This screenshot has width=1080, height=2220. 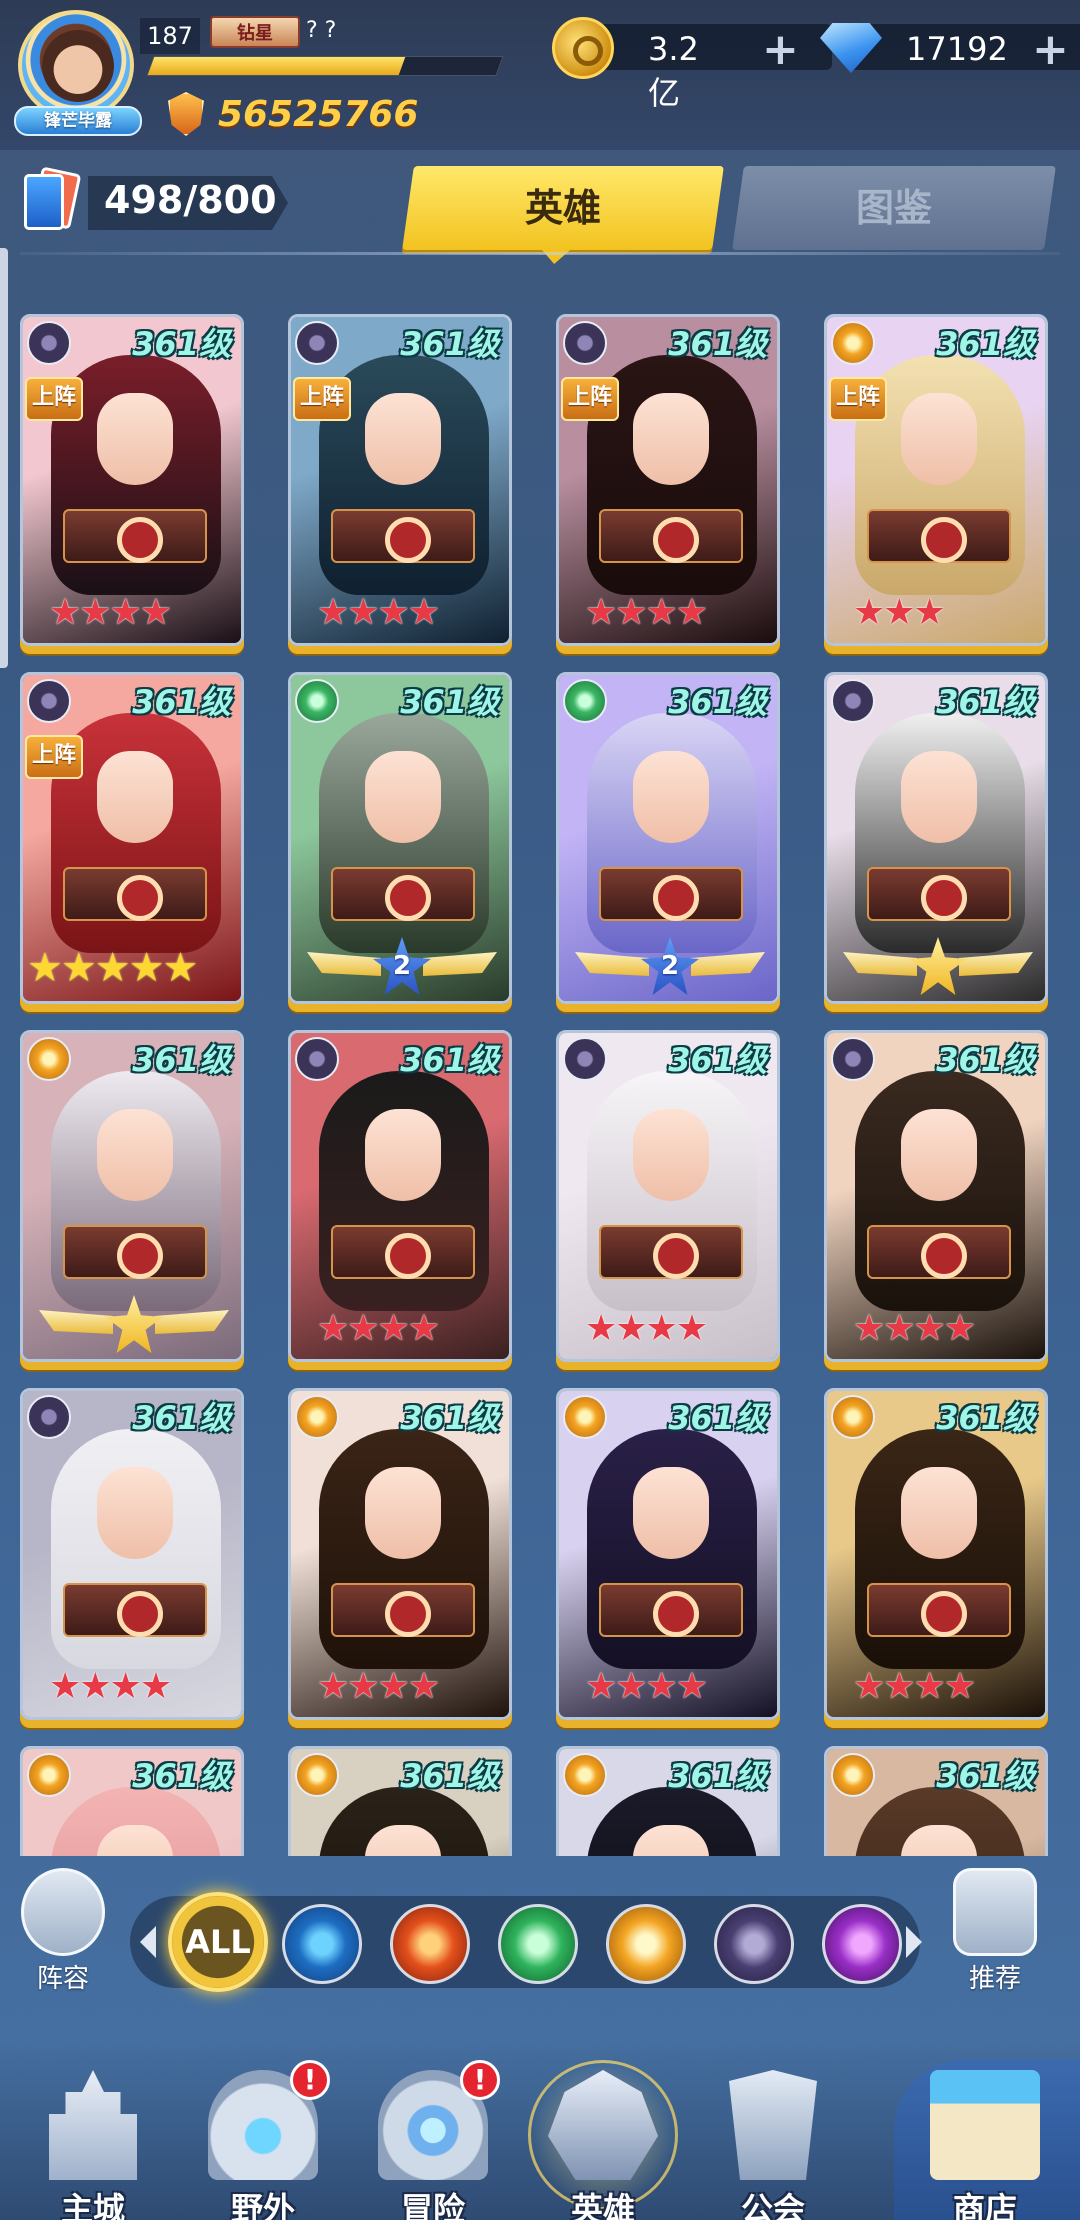 What do you see at coordinates (780, 49) in the screenshot?
I see `add-gold-button: +` at bounding box center [780, 49].